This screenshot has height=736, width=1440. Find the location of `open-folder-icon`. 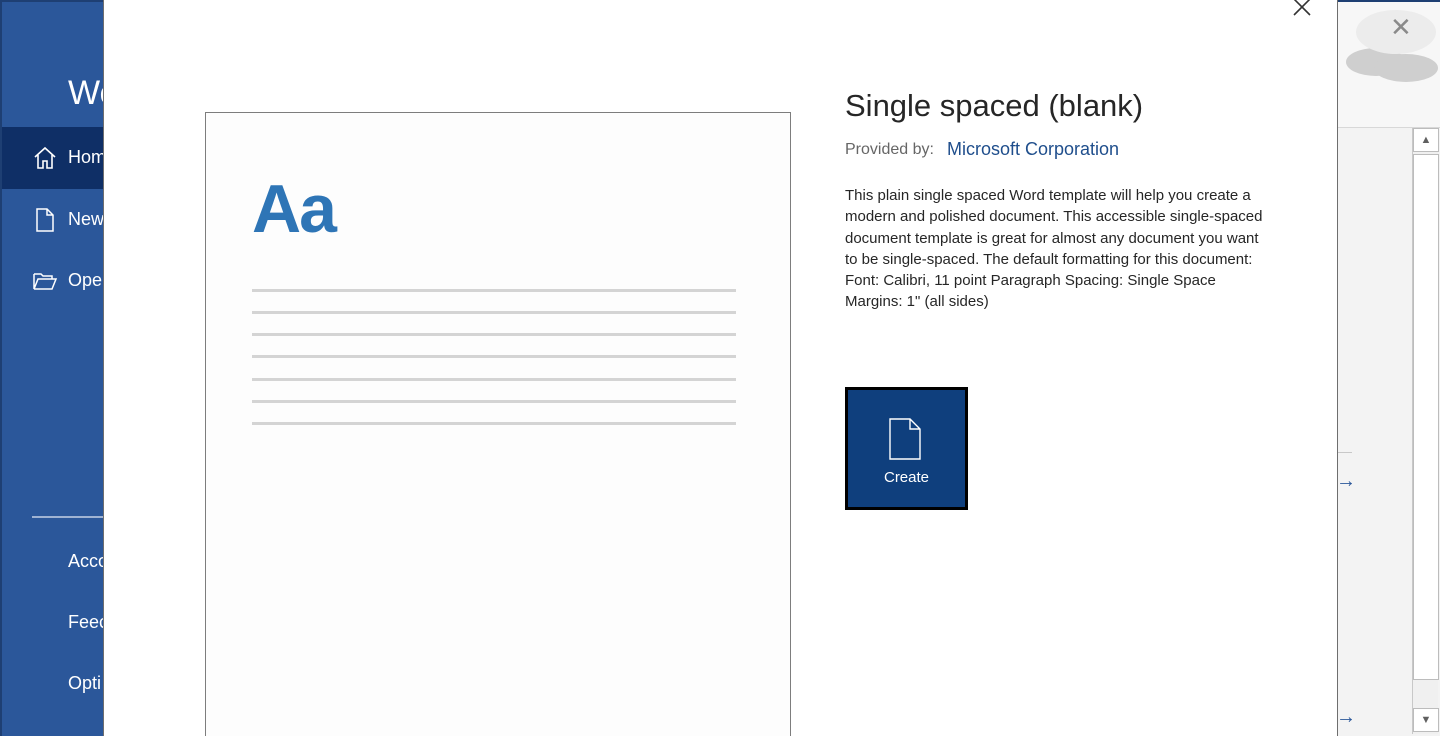

open-folder-icon is located at coordinates (45, 281).